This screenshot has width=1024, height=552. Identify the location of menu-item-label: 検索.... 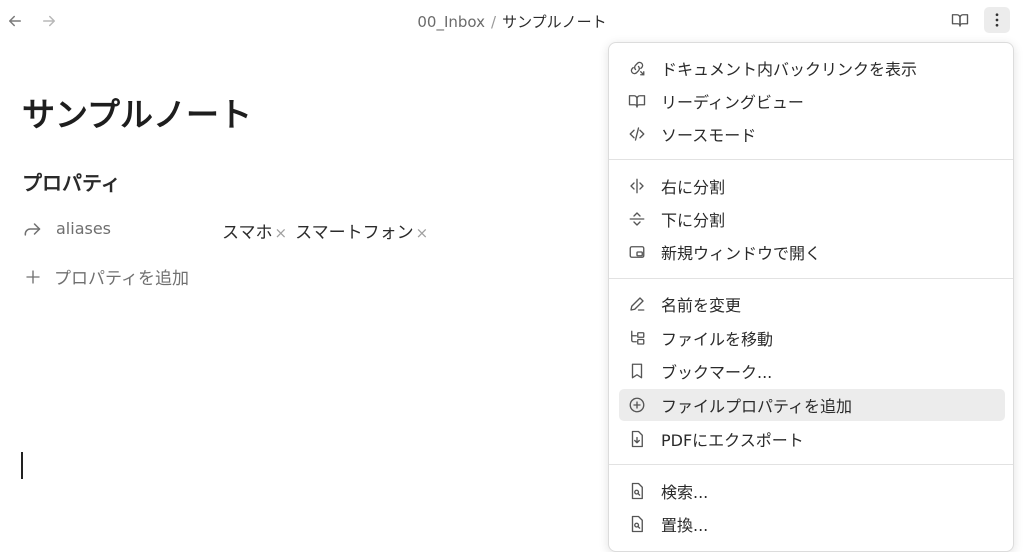
(685, 492).